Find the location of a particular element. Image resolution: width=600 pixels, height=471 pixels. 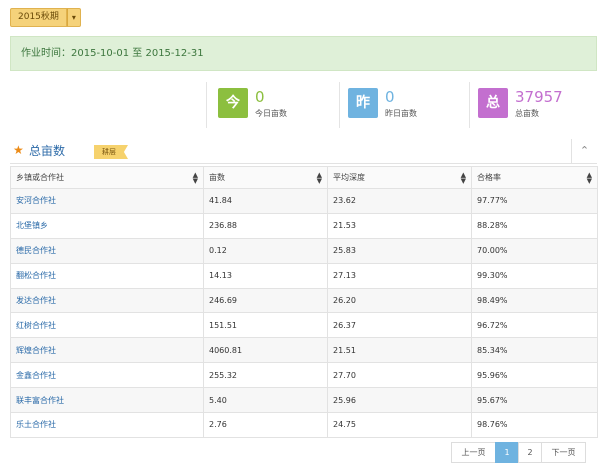

table-row: 红树合作社 151.51 26.37 96.72% is located at coordinates (304, 325).